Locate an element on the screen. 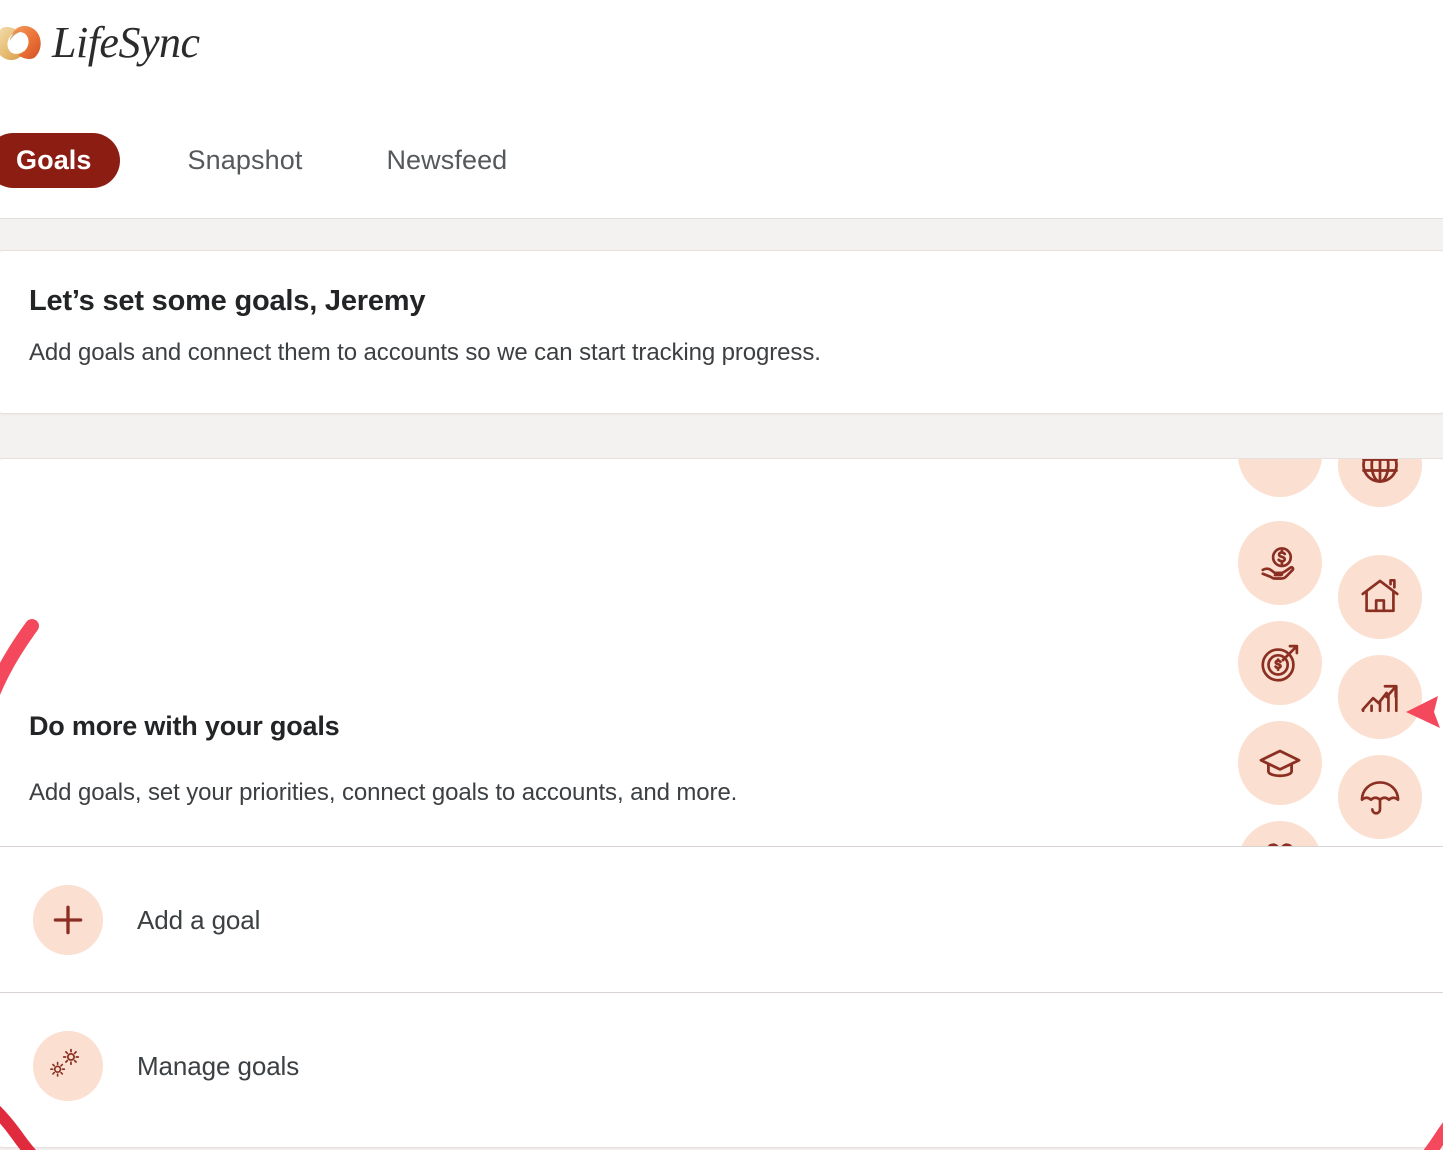 This screenshot has width=1443, height=1150. promo-title: Do more with your goals is located at coordinates (184, 726).